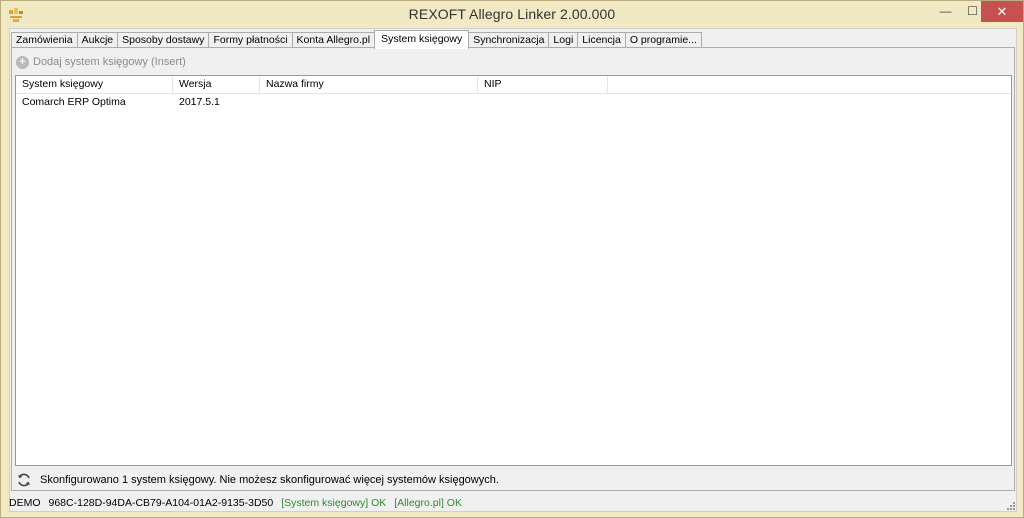 The image size is (1024, 518). I want to click on title-bar: REXOFT Allegro Linker 2.00.000 — ☐ ✕, so click(512, 14).